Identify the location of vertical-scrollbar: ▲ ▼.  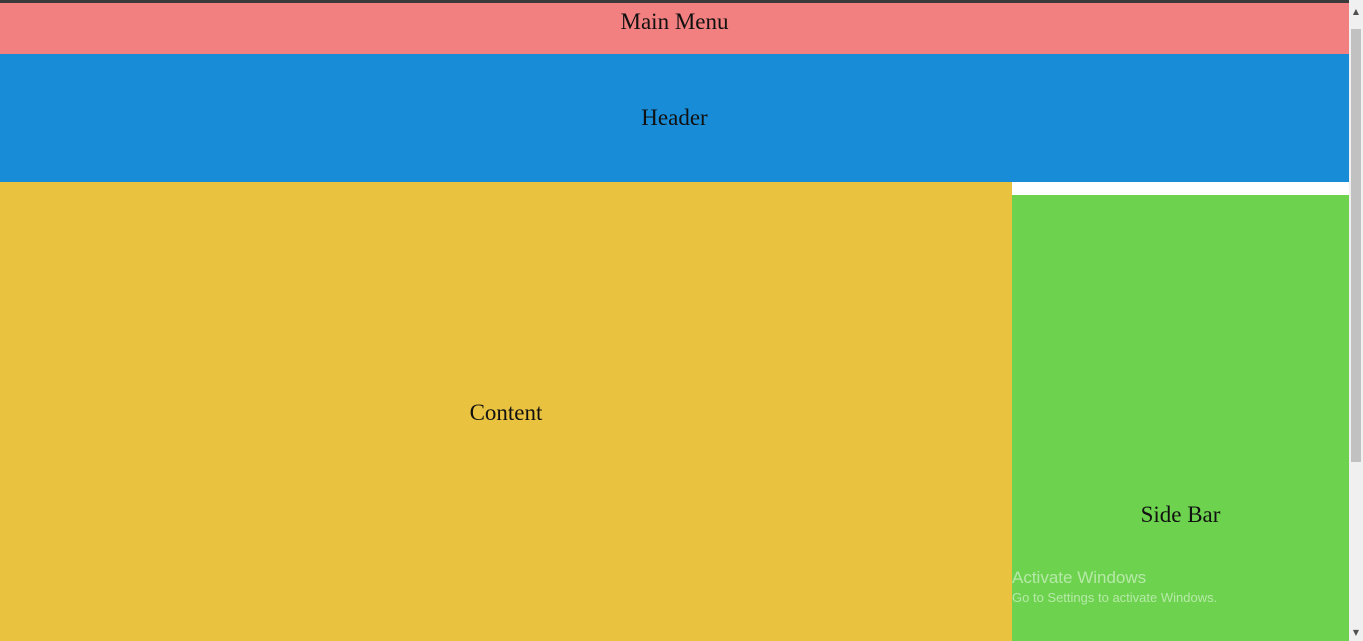
(1356, 320).